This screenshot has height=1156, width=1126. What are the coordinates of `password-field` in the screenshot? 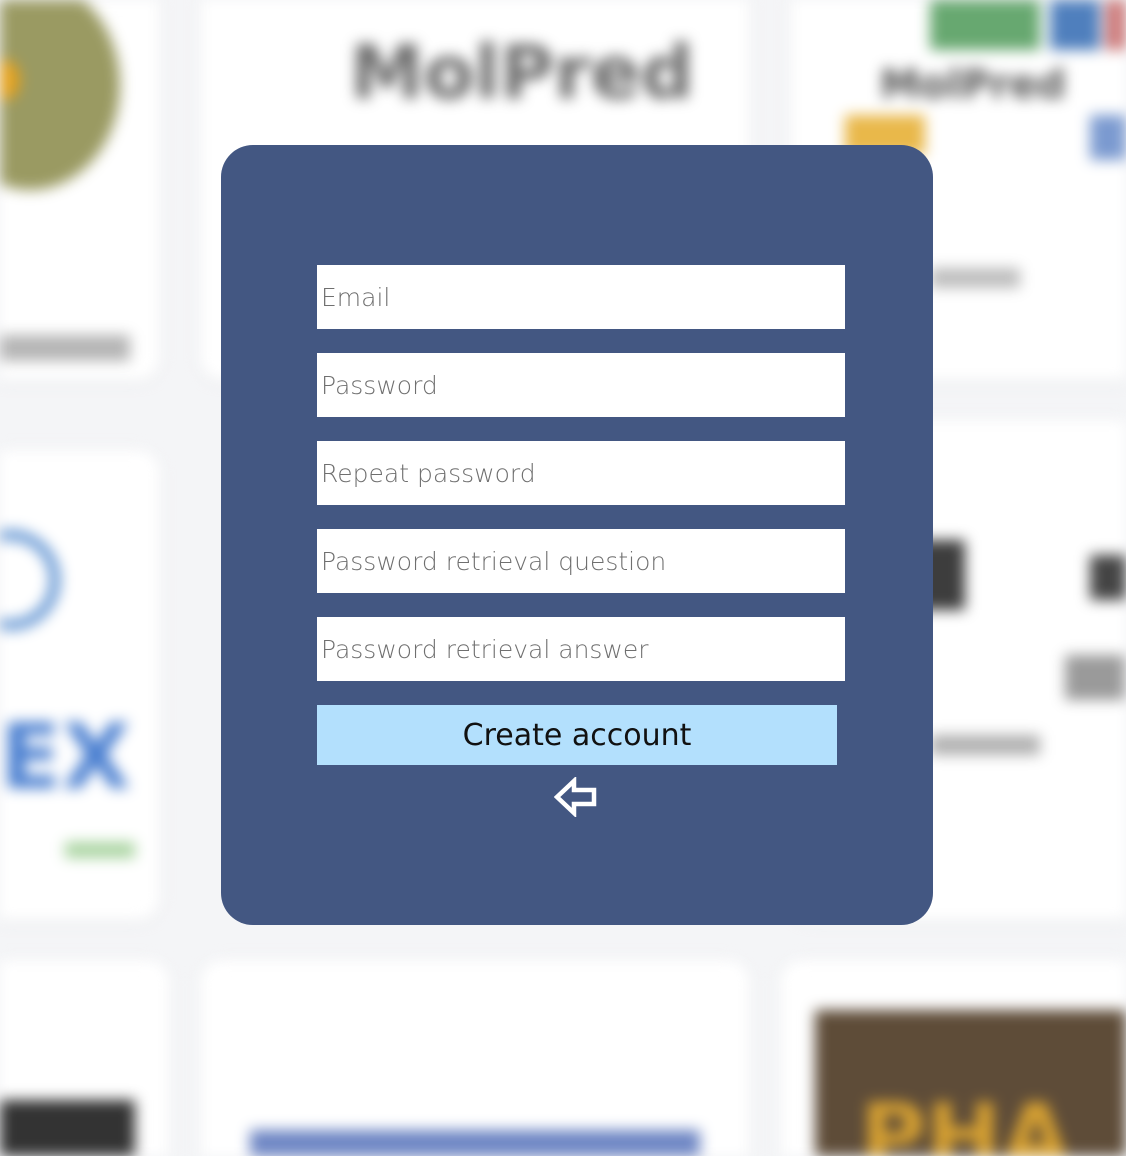 It's located at (581, 385).